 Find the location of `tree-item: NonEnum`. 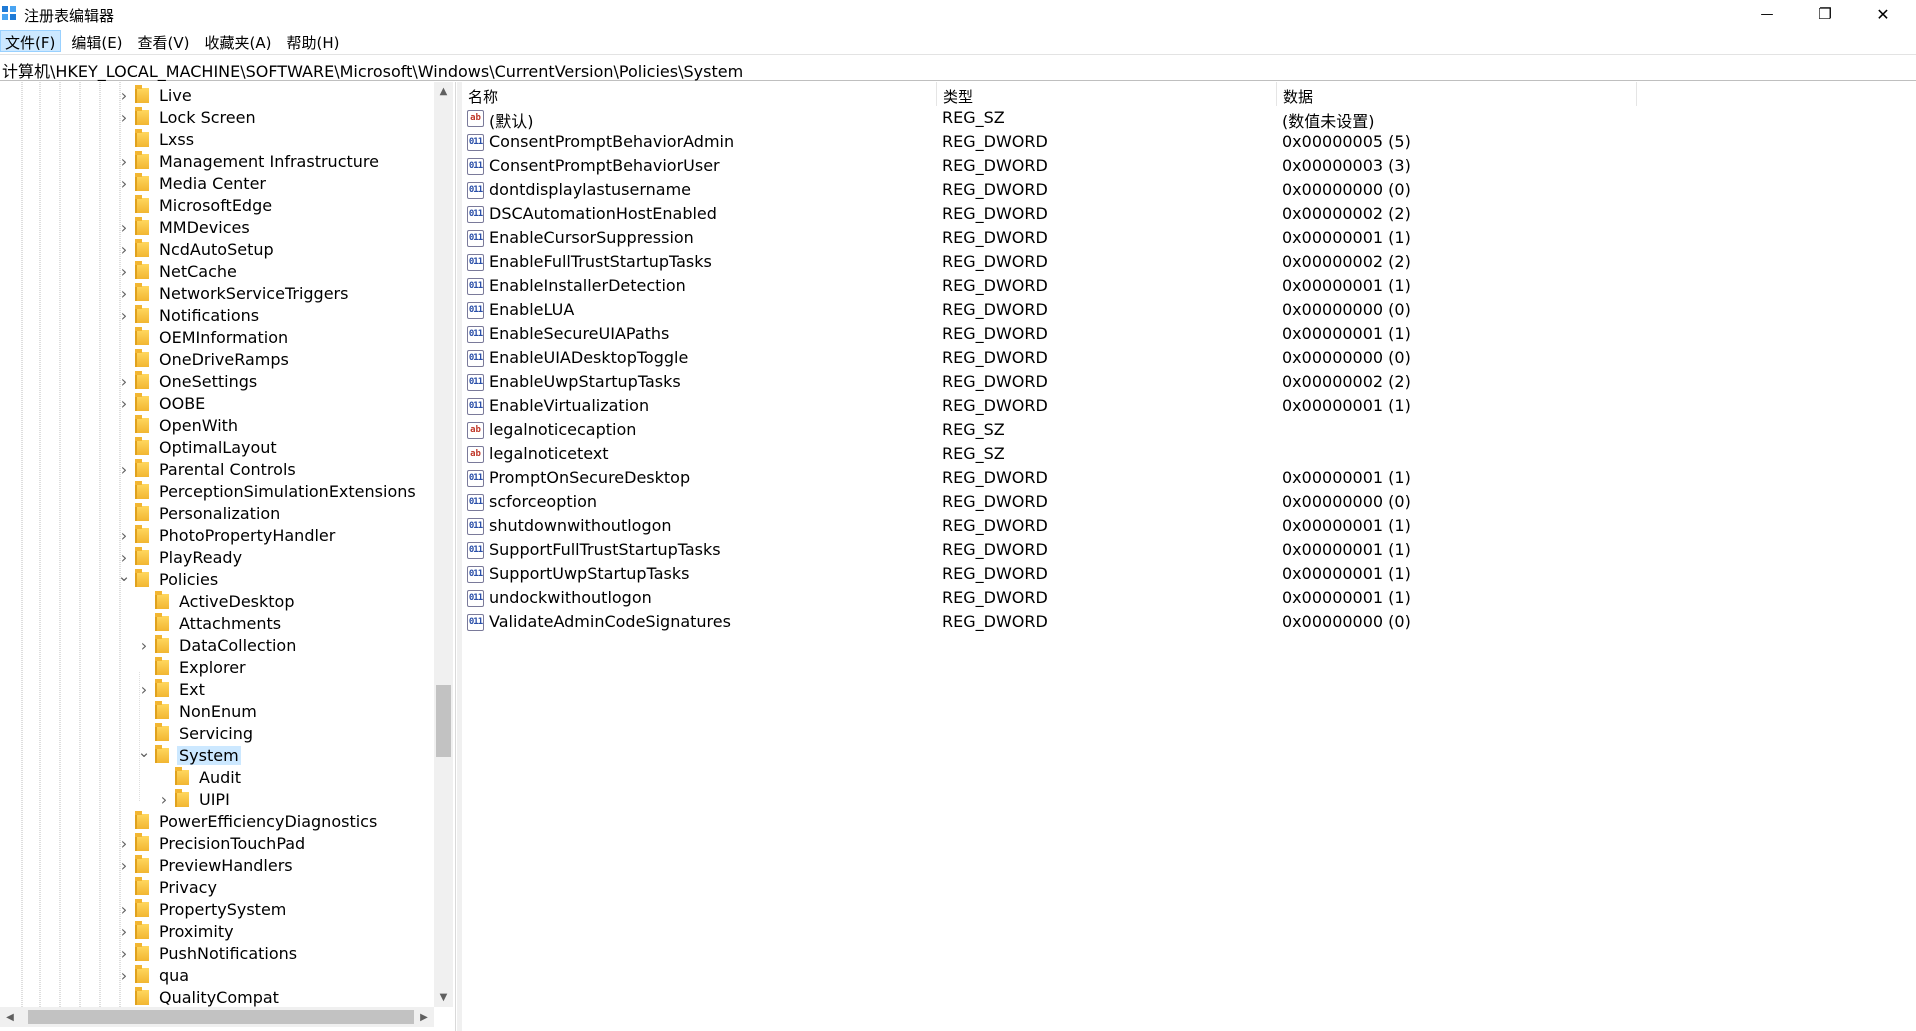

tree-item: NonEnum is located at coordinates (198, 711).